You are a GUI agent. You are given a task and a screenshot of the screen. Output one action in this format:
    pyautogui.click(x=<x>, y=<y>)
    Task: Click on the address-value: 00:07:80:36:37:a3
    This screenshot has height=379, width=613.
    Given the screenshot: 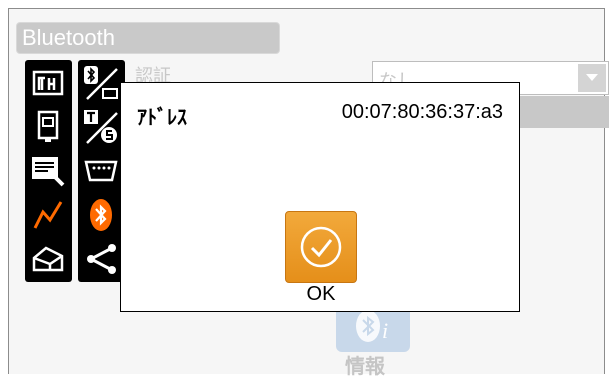 What is the action you would take?
    pyautogui.click(x=422, y=112)
    